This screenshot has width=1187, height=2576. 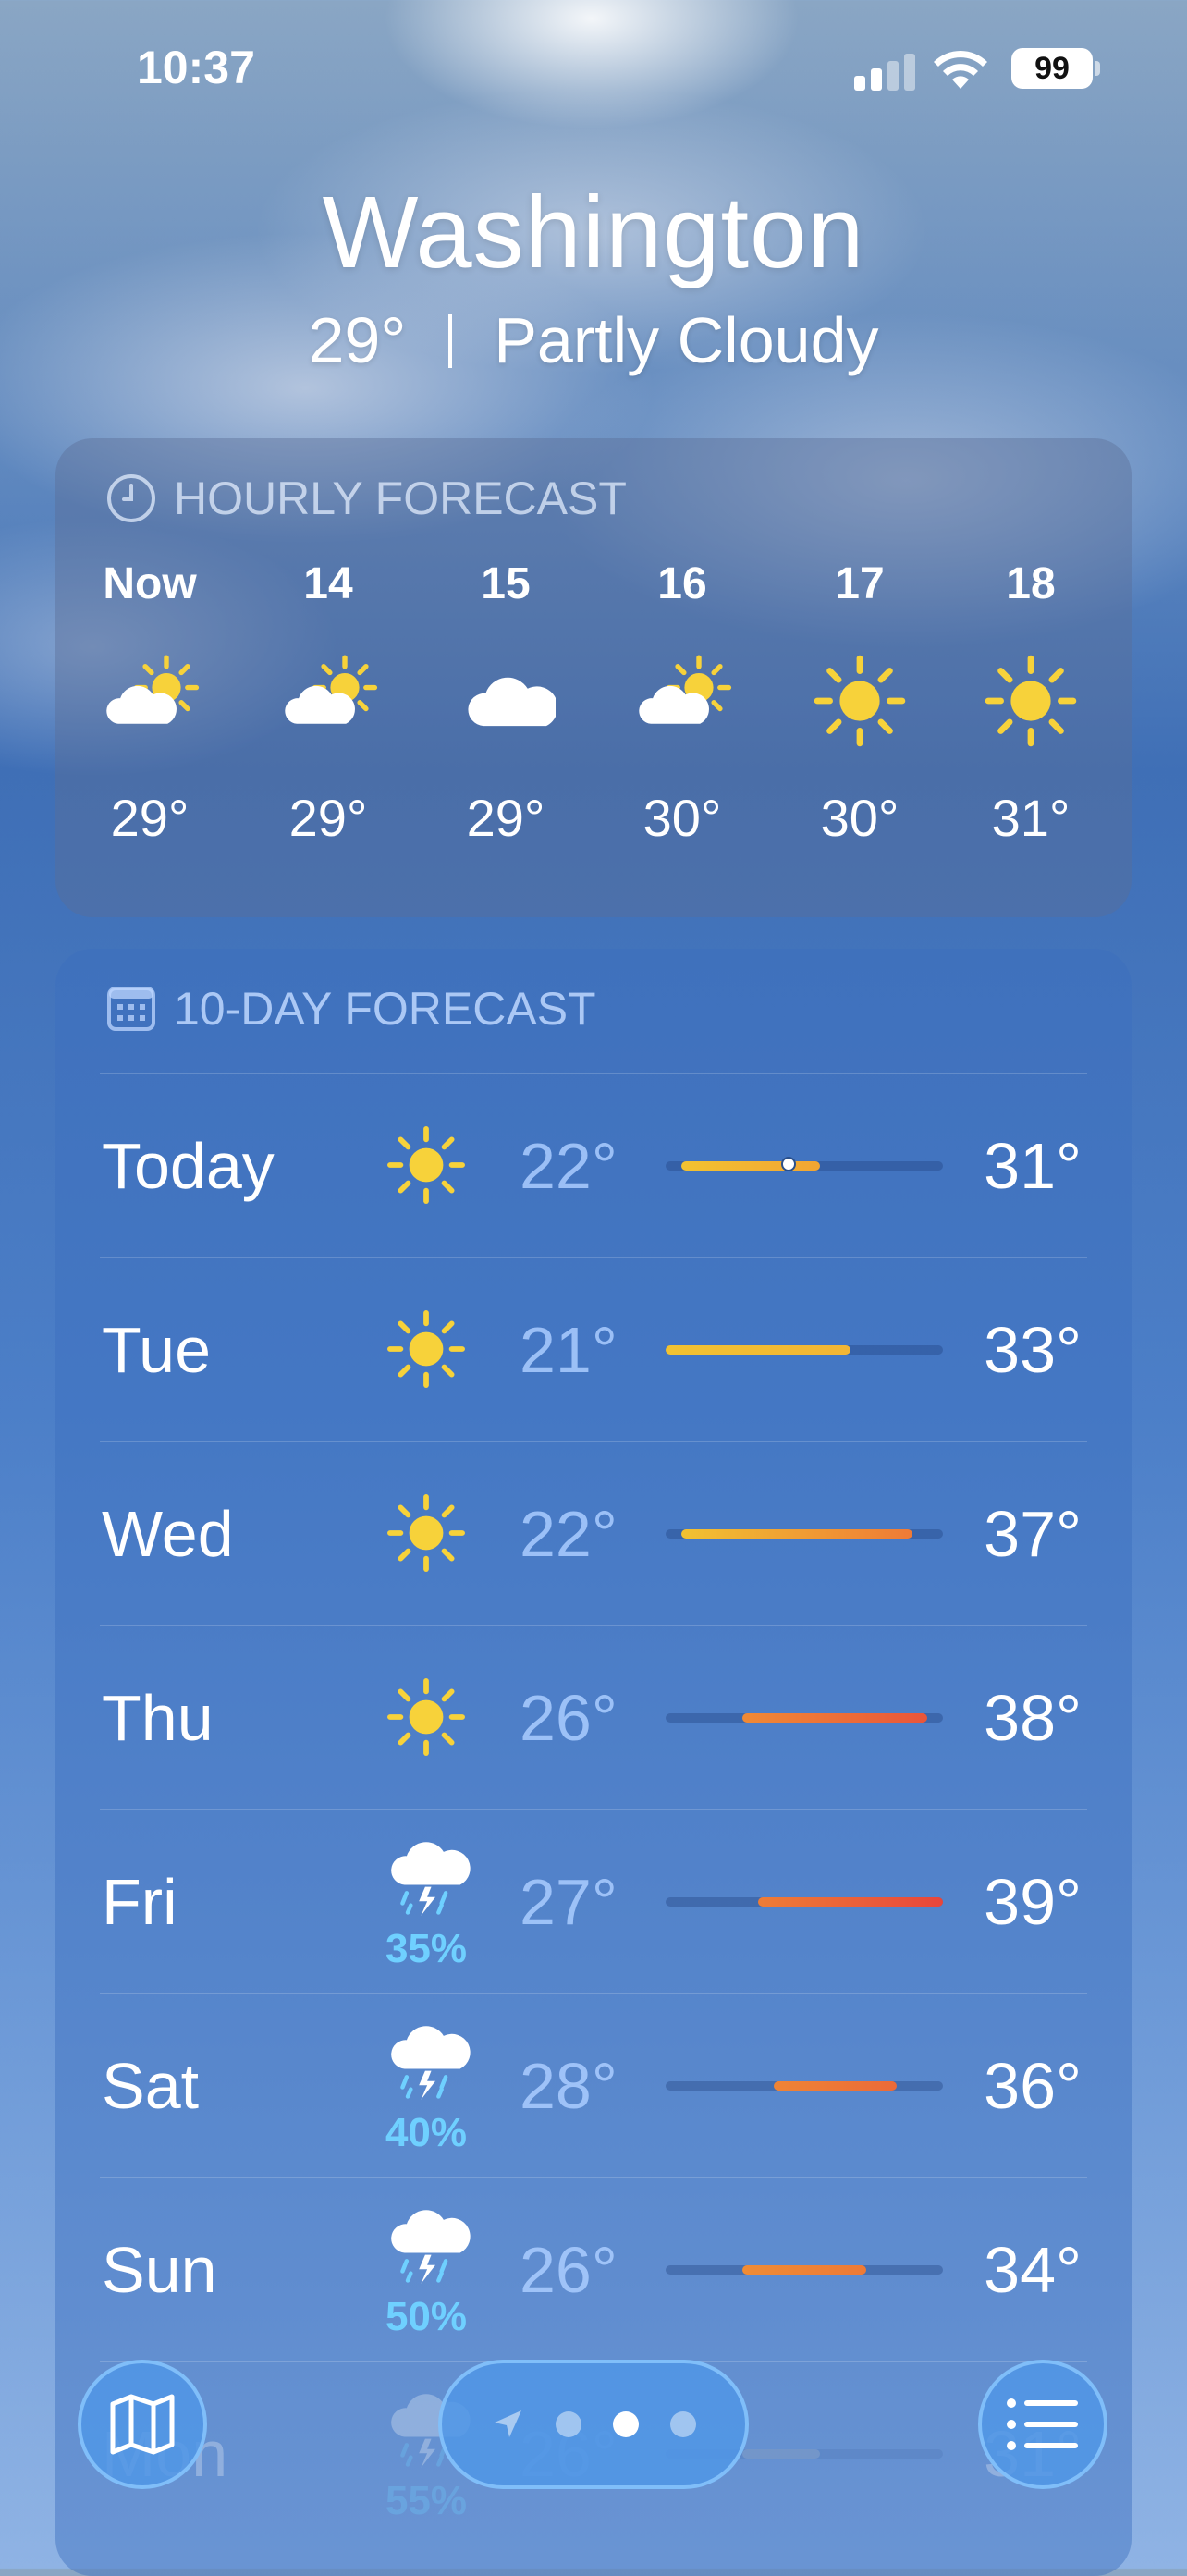 What do you see at coordinates (960, 69) in the screenshot?
I see `wifi-icon` at bounding box center [960, 69].